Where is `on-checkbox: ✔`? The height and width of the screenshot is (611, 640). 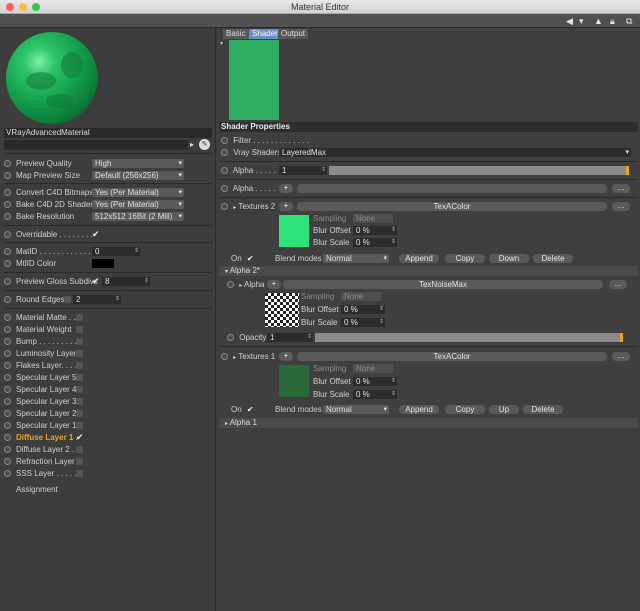
on-checkbox: ✔ is located at coordinates (250, 409).